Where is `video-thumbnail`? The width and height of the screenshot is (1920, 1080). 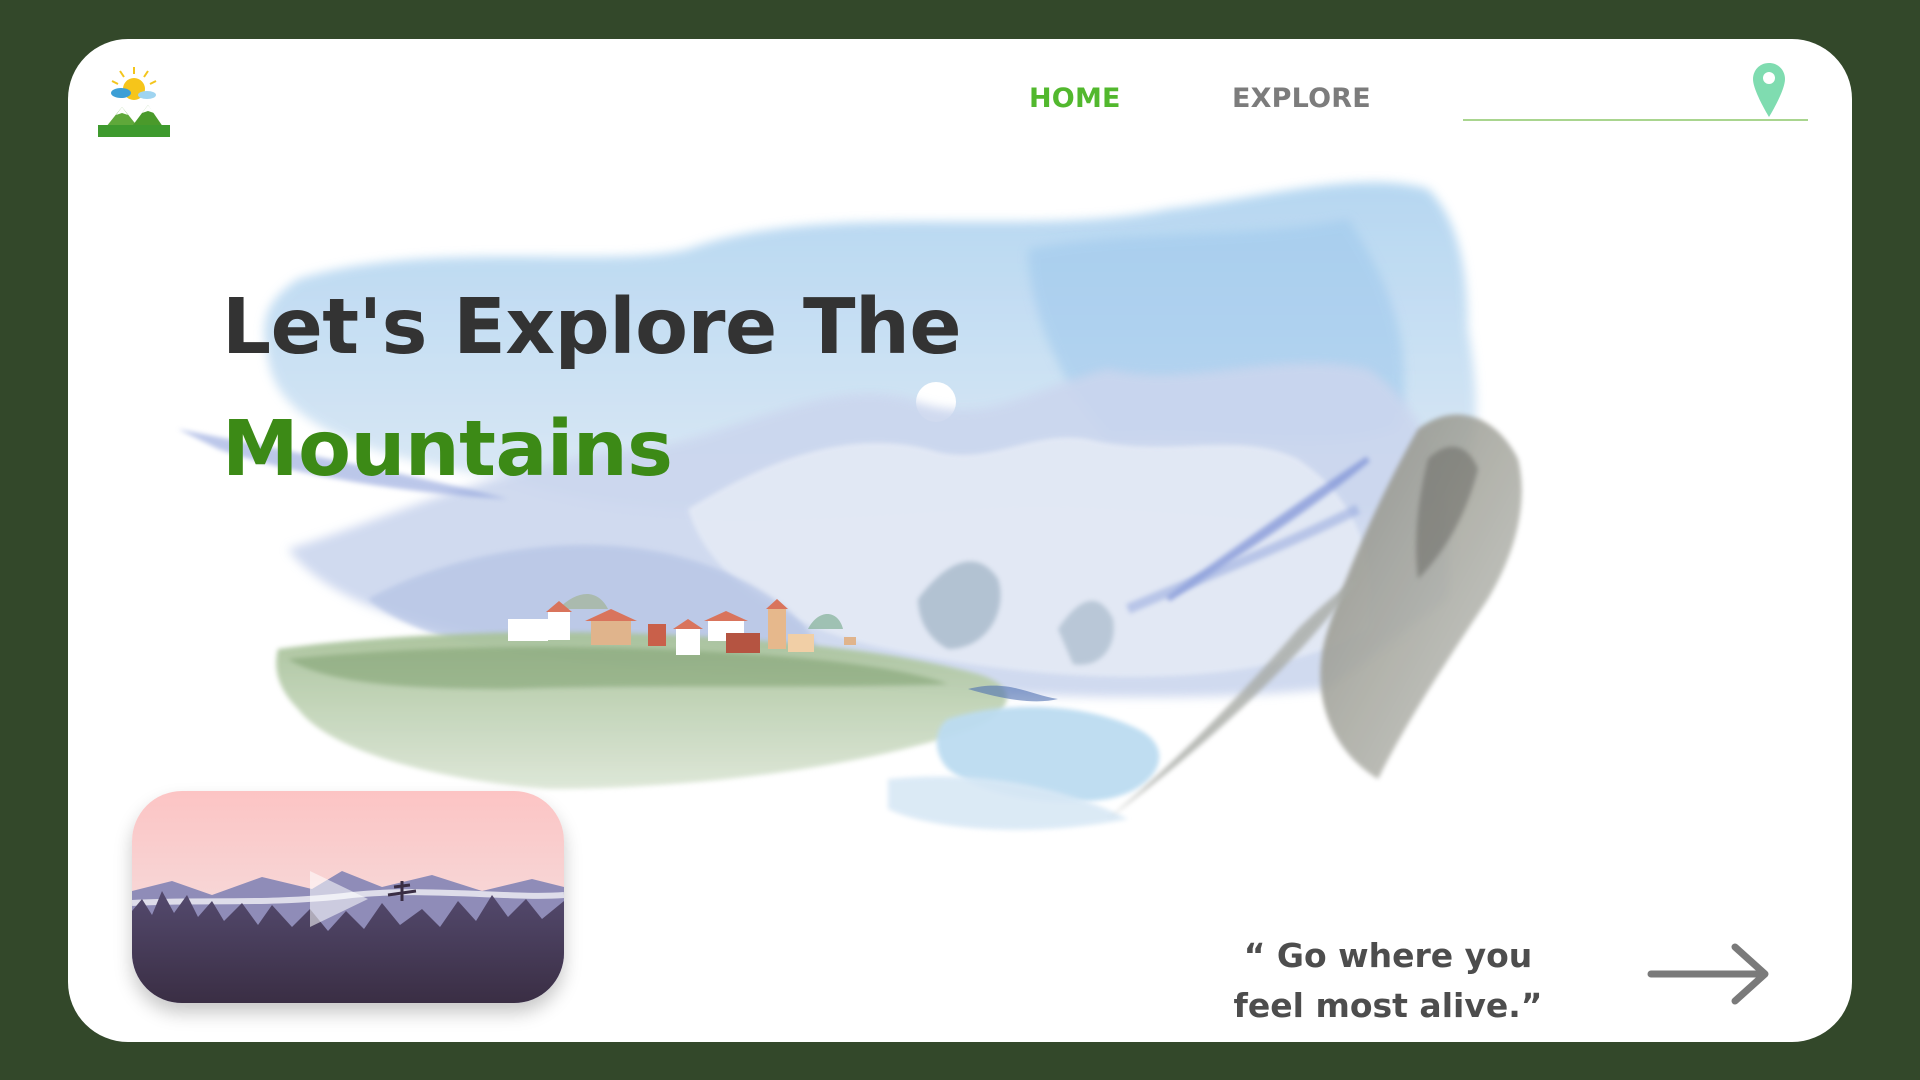 video-thumbnail is located at coordinates (348, 897).